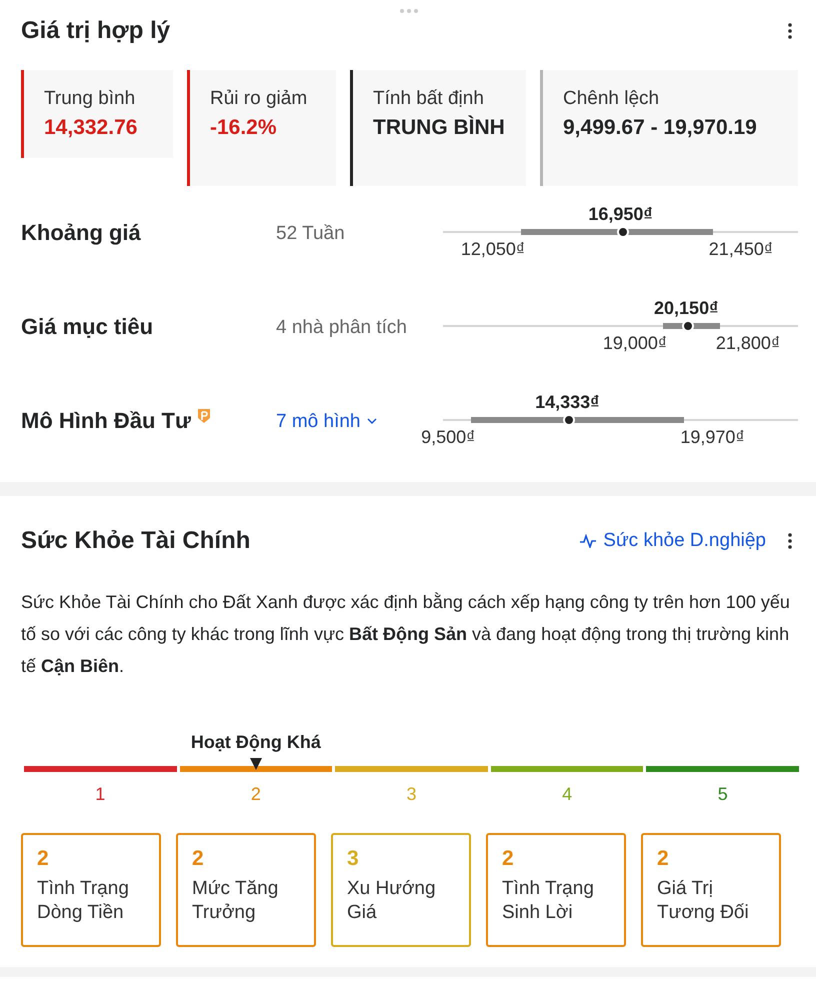 The height and width of the screenshot is (984, 816). What do you see at coordinates (341, 327) in the screenshot?
I see `row-subtext: 4 nhà phân tích` at bounding box center [341, 327].